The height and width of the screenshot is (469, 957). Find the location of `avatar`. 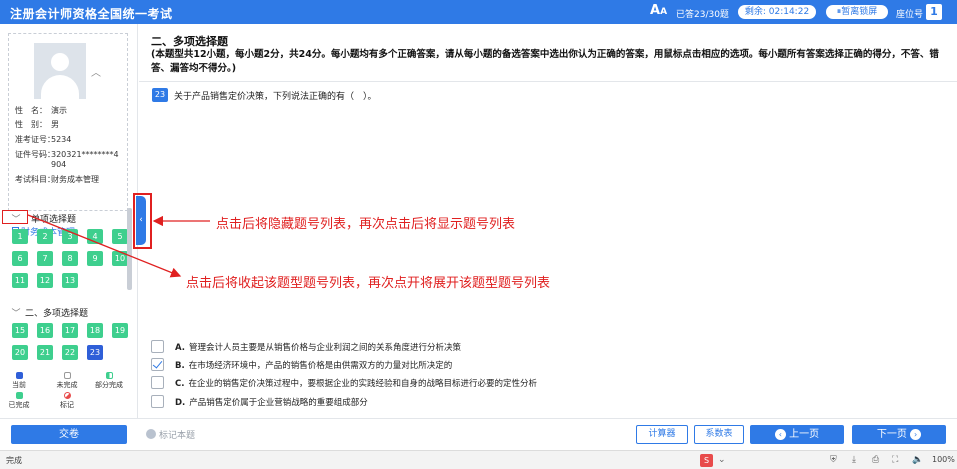

avatar is located at coordinates (60, 71).